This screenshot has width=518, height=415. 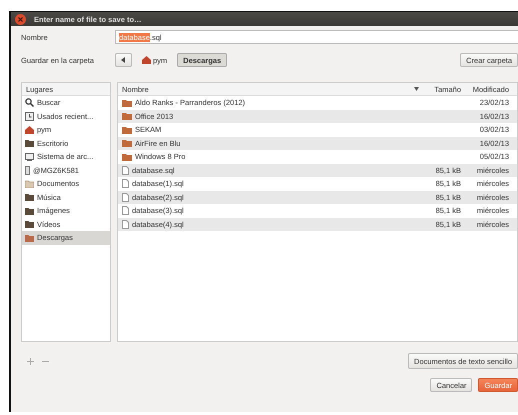 What do you see at coordinates (416, 89) in the screenshot?
I see `sort-arrow-icon` at bounding box center [416, 89].